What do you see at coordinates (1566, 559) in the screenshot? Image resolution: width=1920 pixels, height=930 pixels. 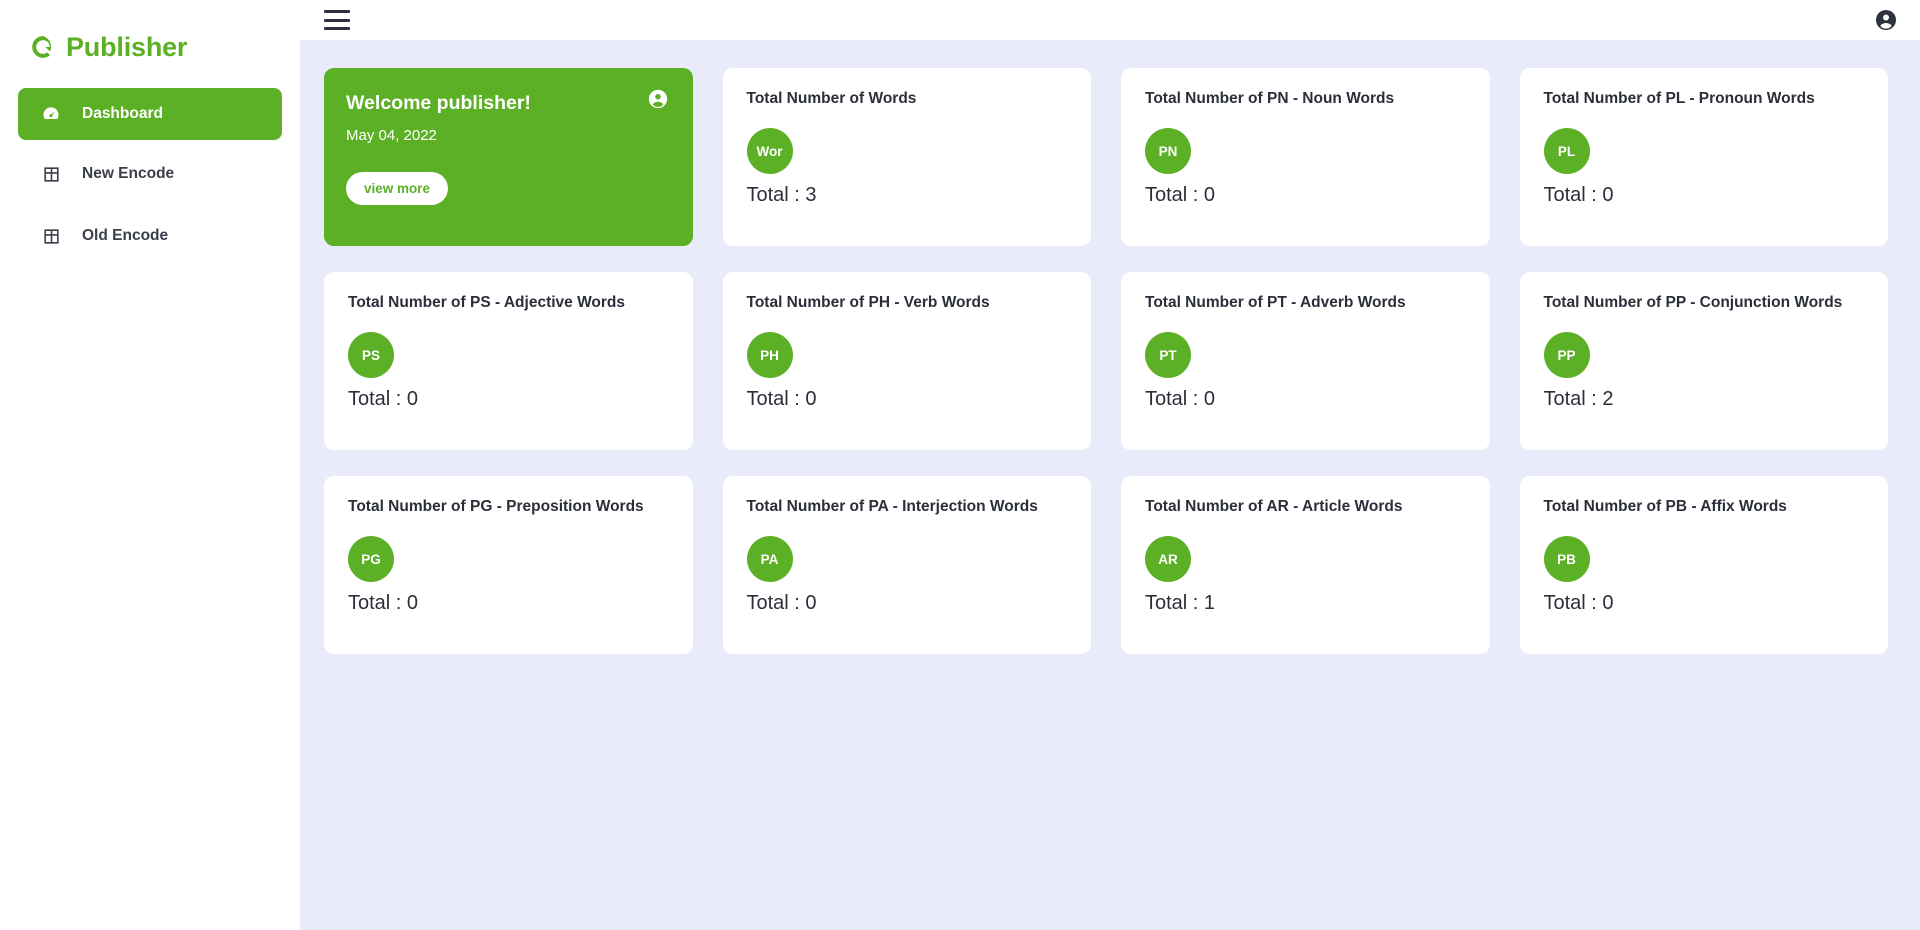 I see `stat-card-badge: PB` at bounding box center [1566, 559].